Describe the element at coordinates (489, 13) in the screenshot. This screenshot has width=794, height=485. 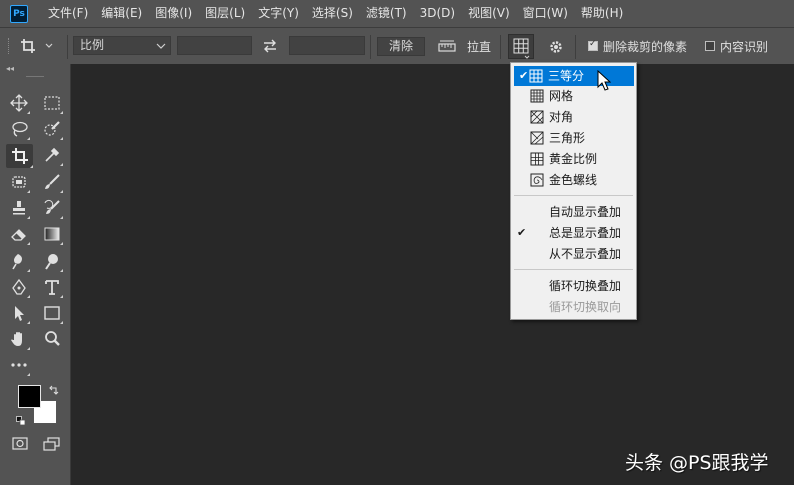
I see `menu-view: 视图(V)` at that location.